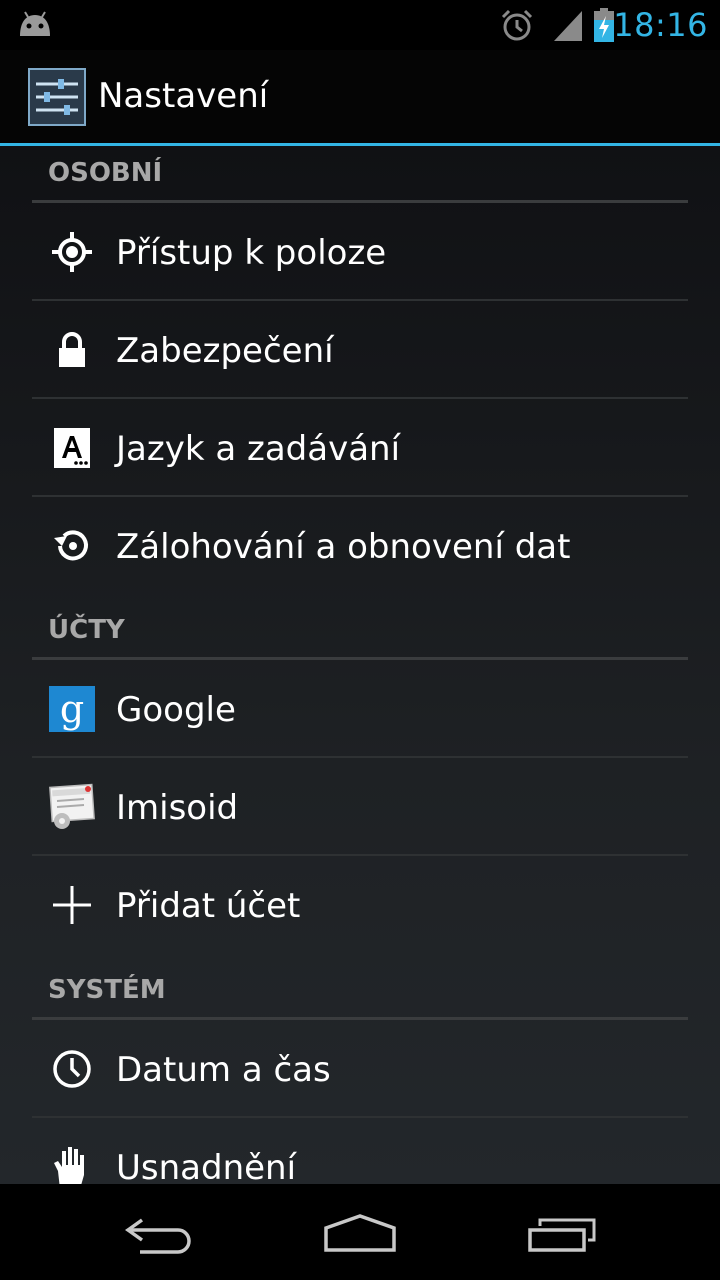  I want to click on settings-item-label: Přidat účet, so click(208, 906).